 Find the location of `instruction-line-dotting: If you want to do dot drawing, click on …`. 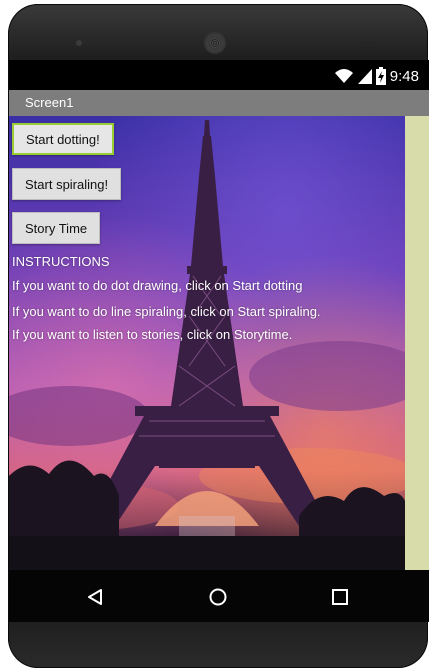

instruction-line-dotting: If you want to do dot drawing, click on … is located at coordinates (157, 285).